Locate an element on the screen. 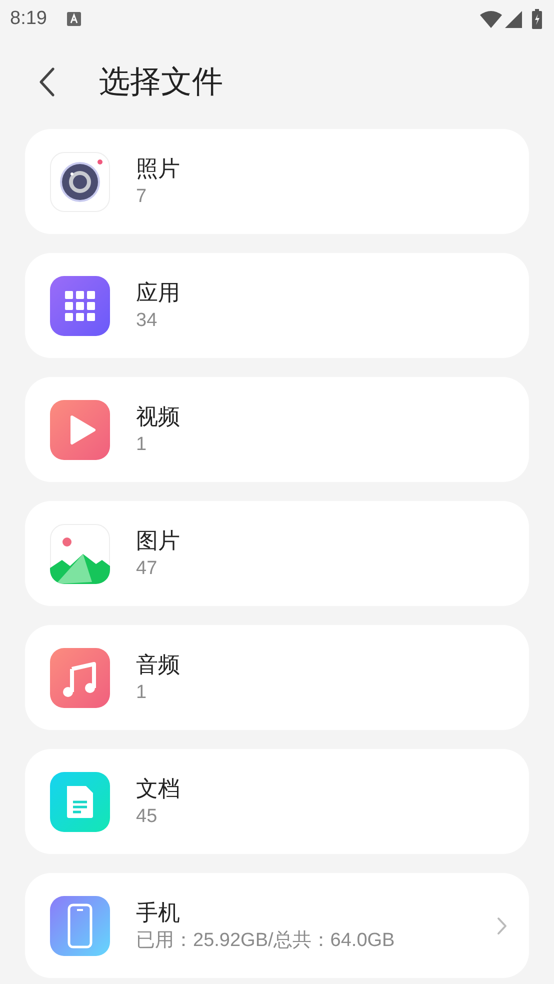 This screenshot has height=984, width=554. keyboard-notification-icon is located at coordinates (73, 19).